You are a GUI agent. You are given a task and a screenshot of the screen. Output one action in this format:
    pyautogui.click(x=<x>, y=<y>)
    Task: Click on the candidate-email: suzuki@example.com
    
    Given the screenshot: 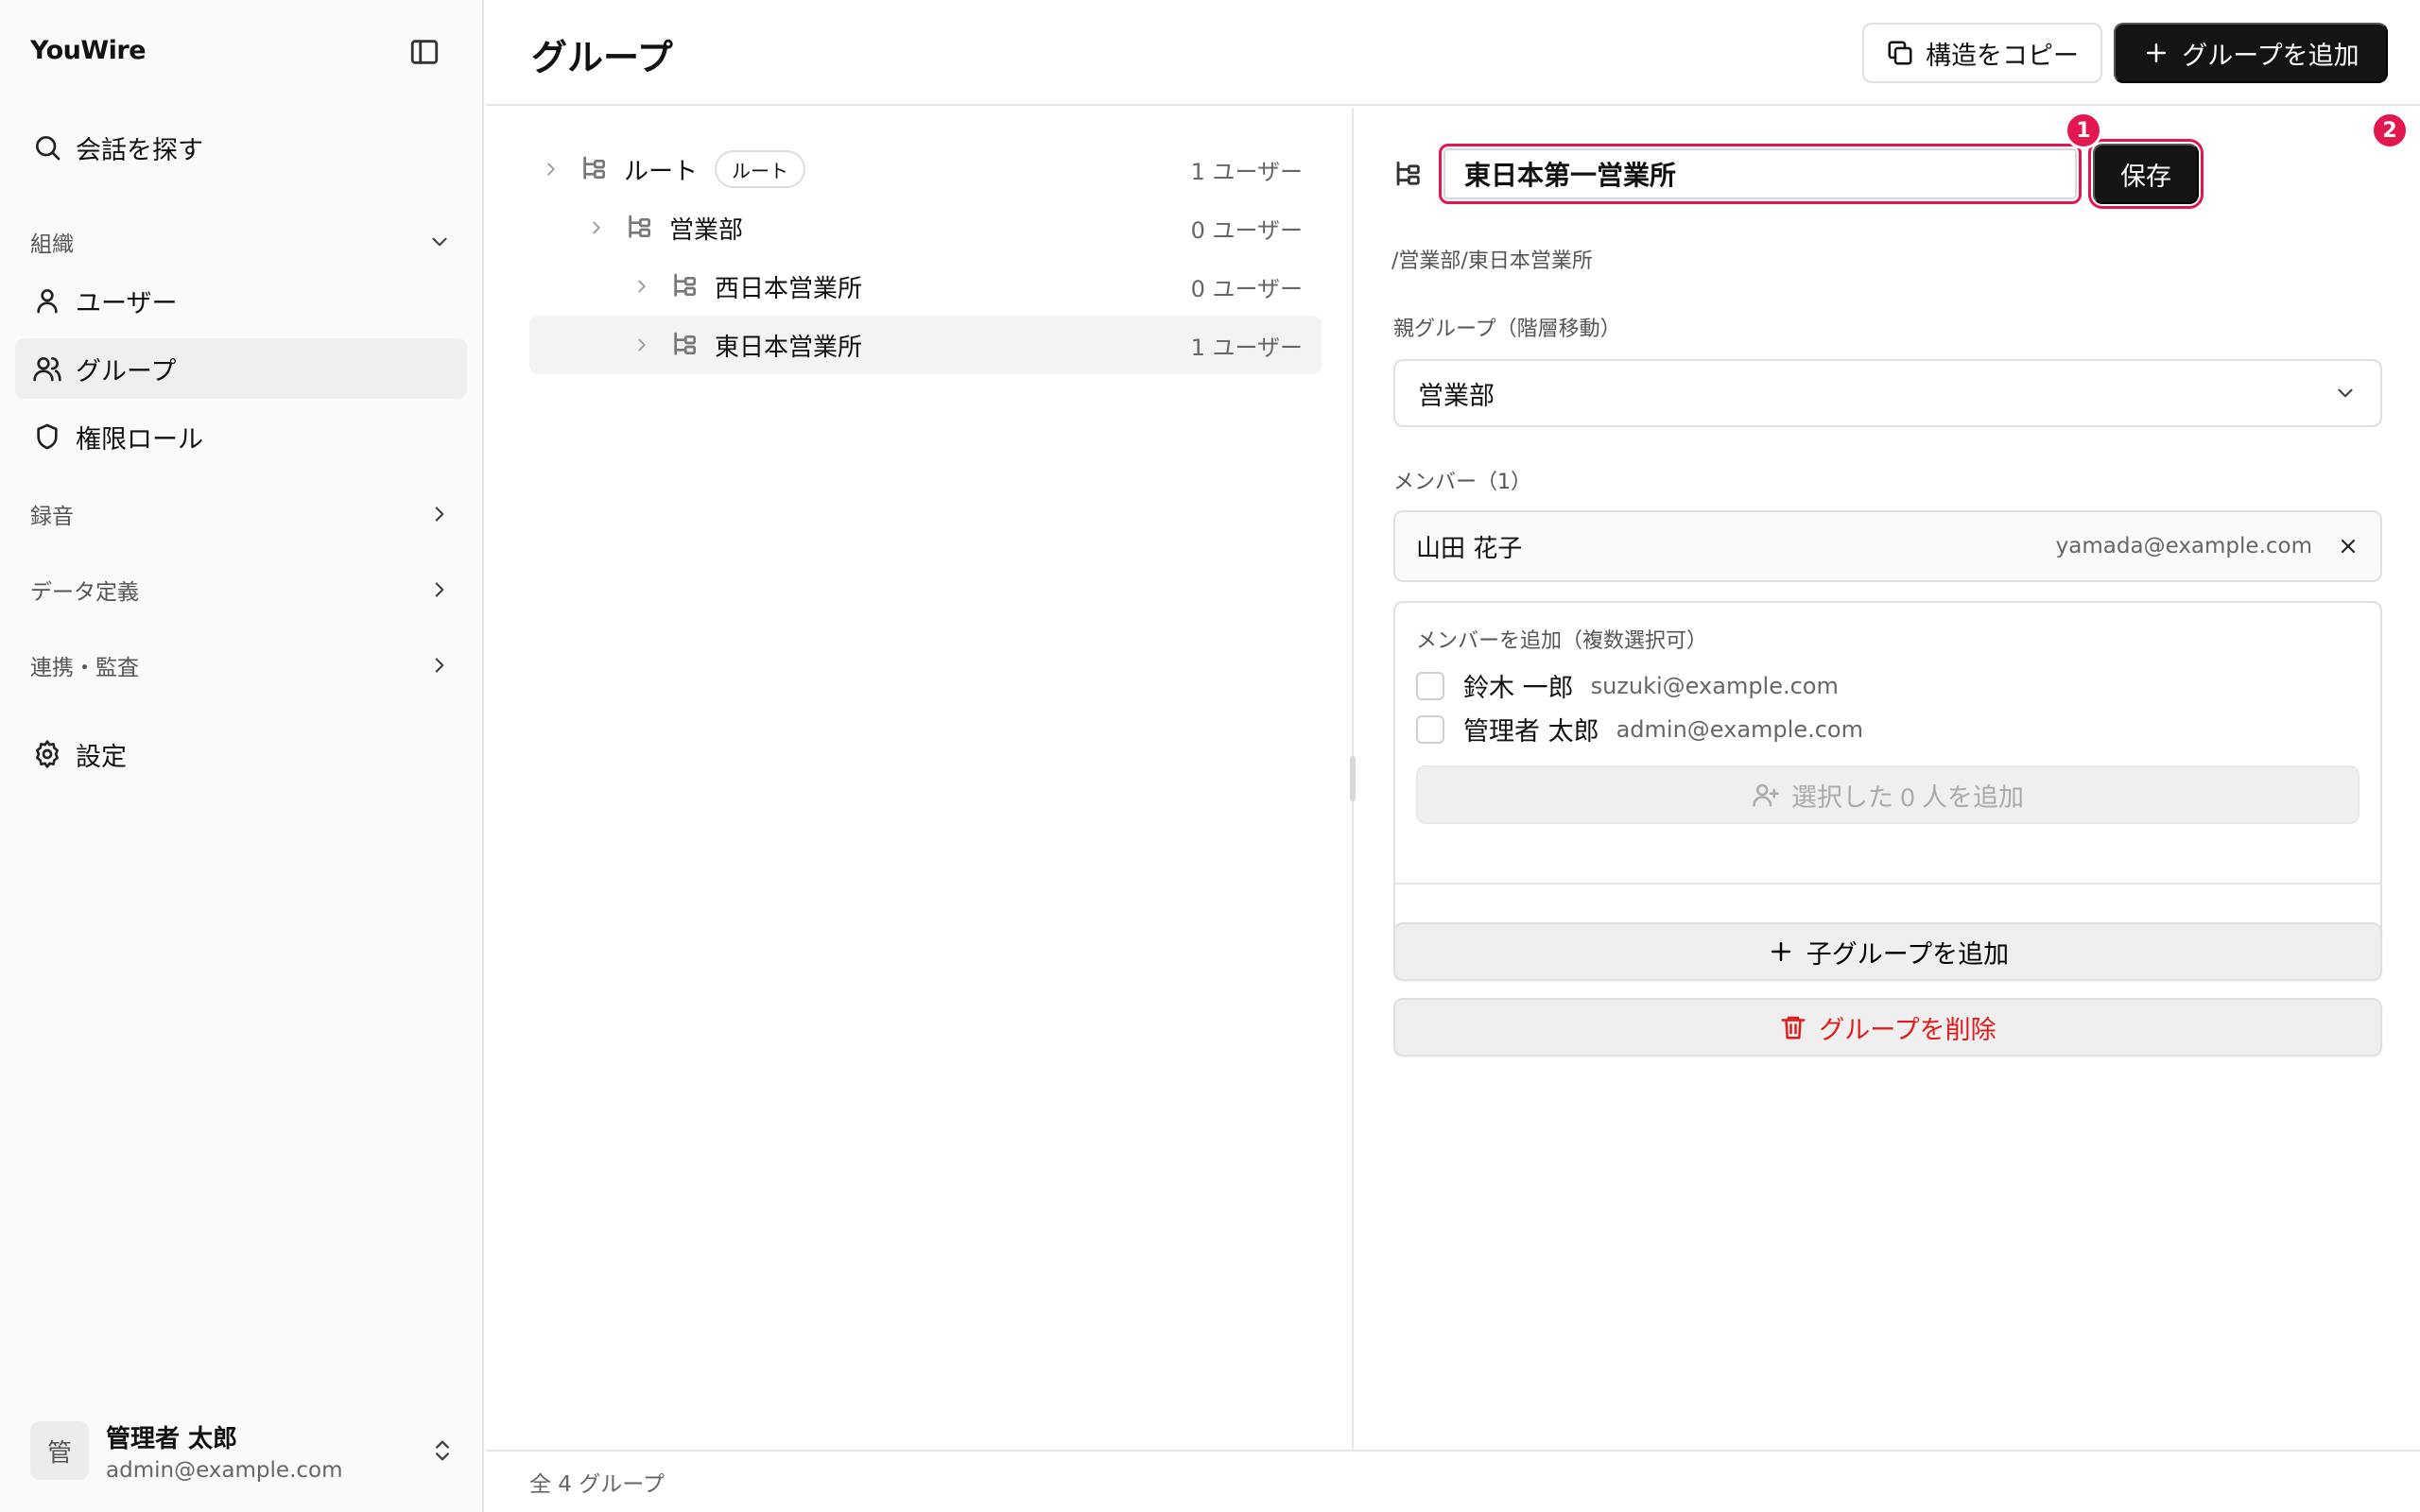 What is the action you would take?
    pyautogui.click(x=1715, y=685)
    